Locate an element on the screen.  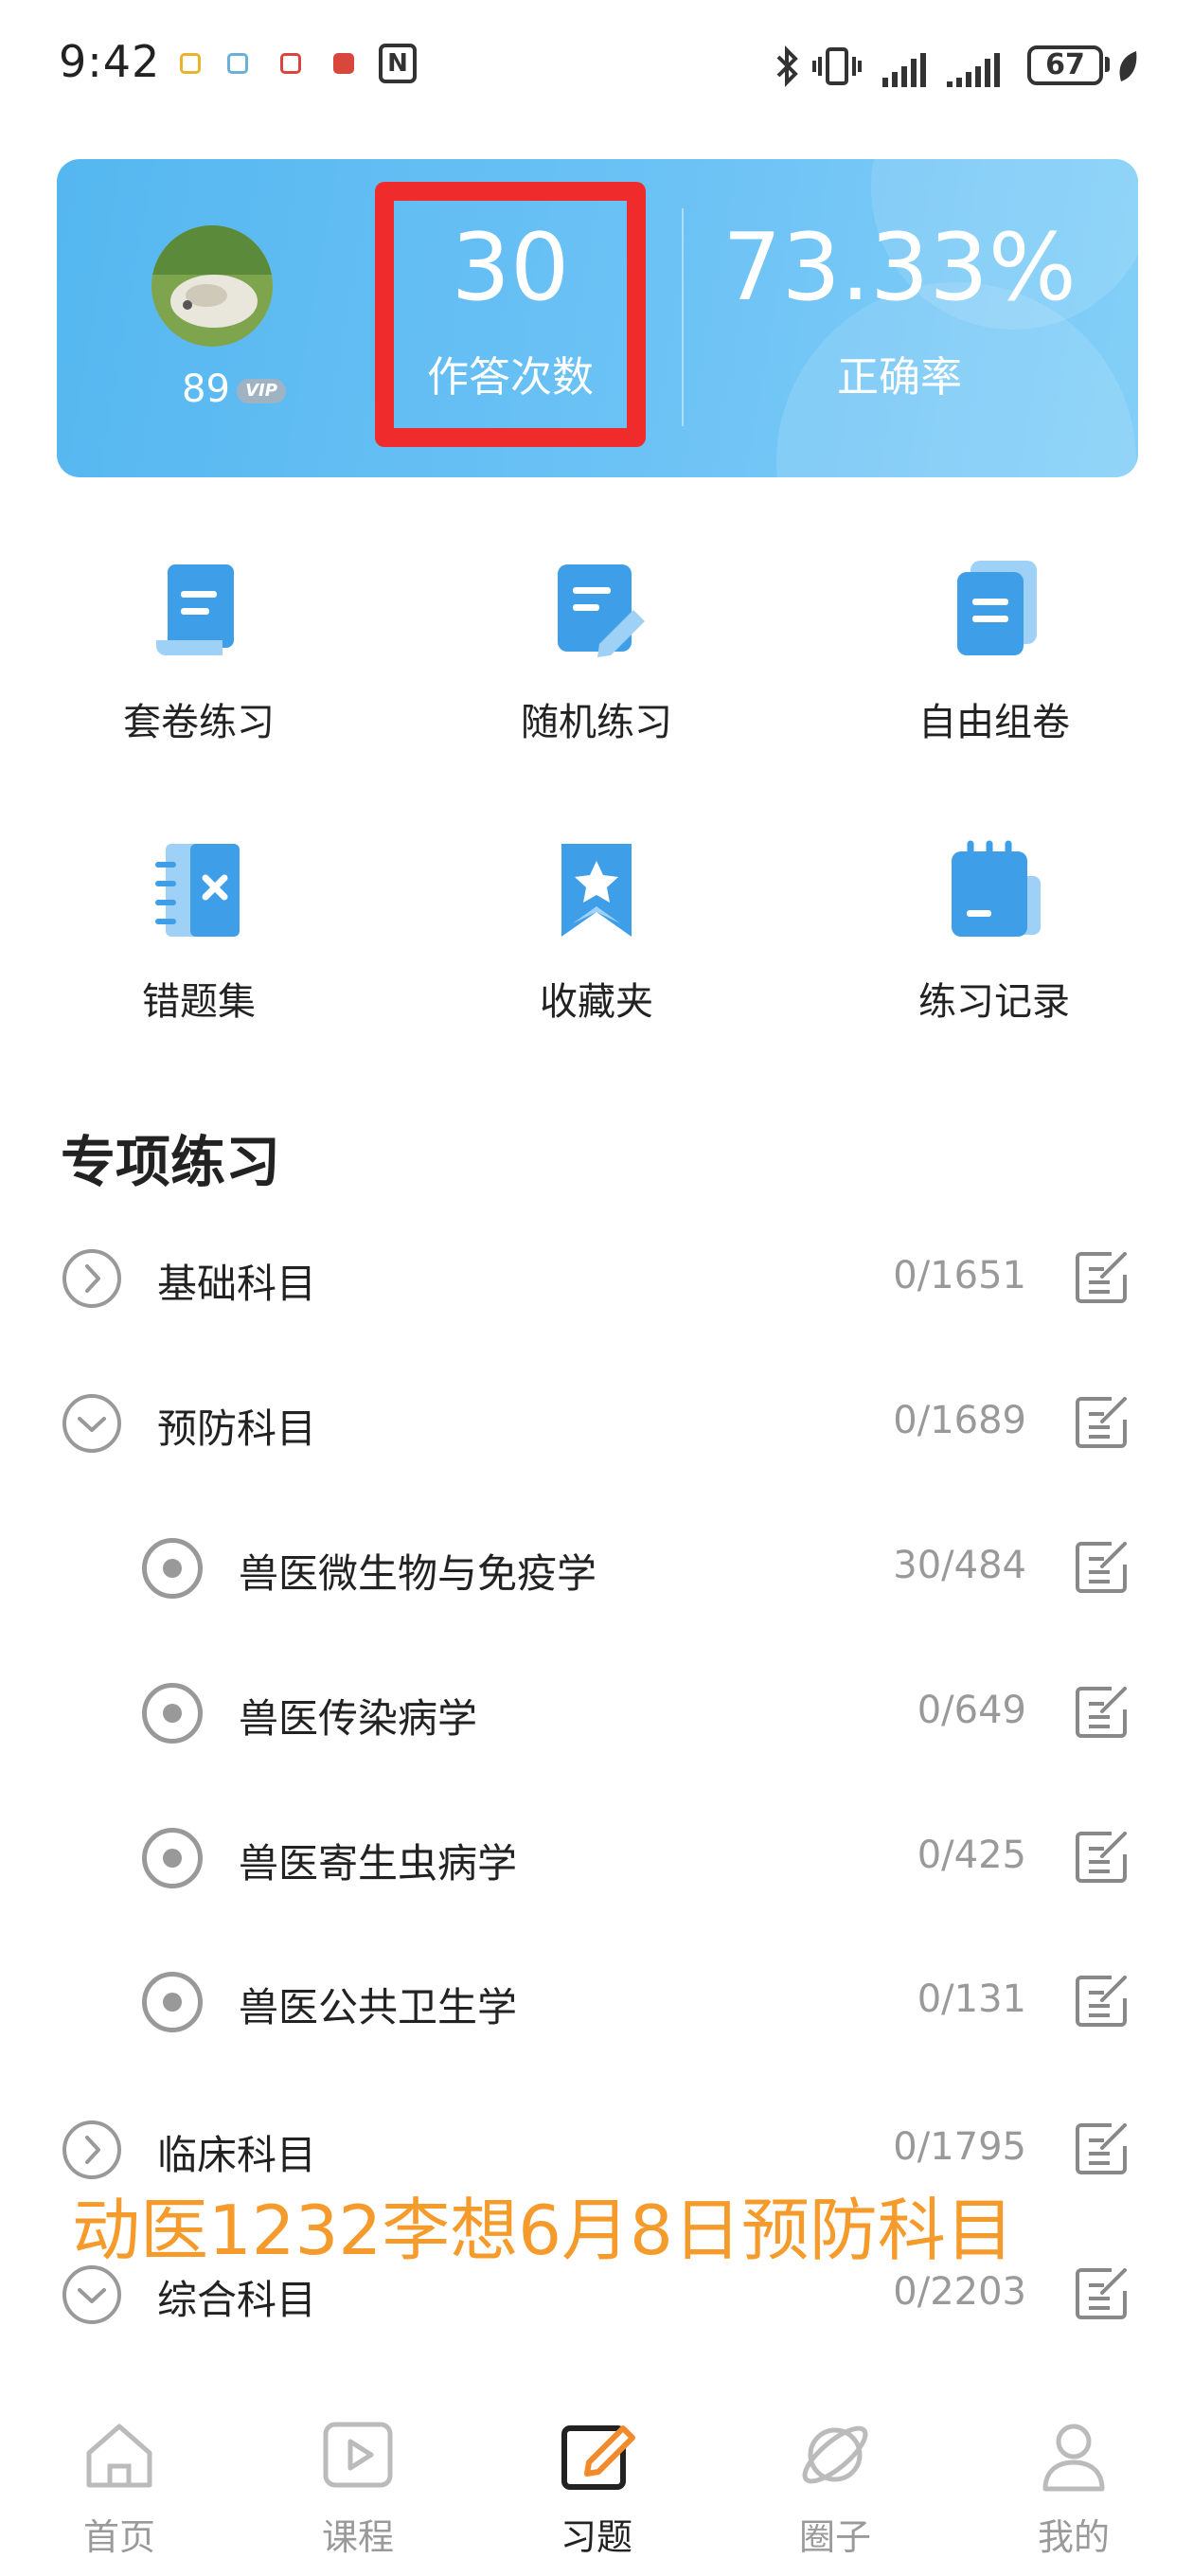
answer-count-value: 30 is located at coordinates (510, 268).